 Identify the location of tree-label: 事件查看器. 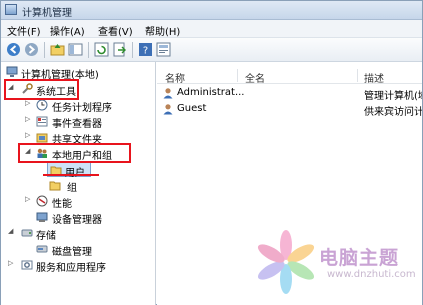
(77, 124).